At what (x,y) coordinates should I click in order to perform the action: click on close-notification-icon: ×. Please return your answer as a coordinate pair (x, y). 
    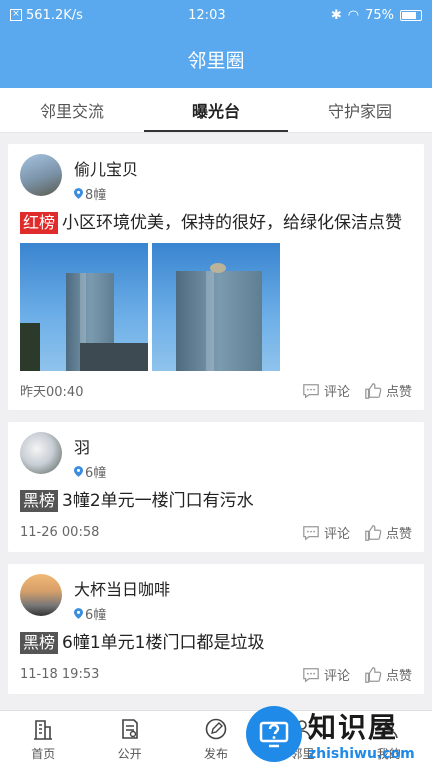
    Looking at the image, I should click on (16, 15).